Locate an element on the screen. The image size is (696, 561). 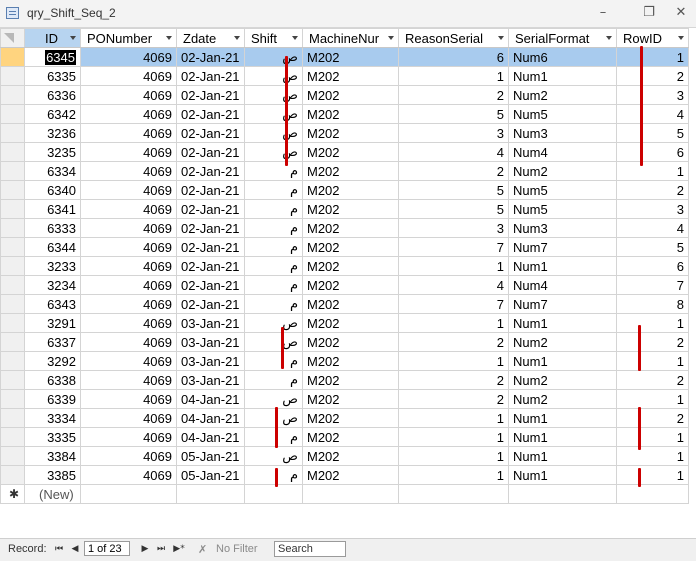
table-row: 3234 4069 02-Jan-21 م M202 4 Num4 7 is located at coordinates (344, 285).